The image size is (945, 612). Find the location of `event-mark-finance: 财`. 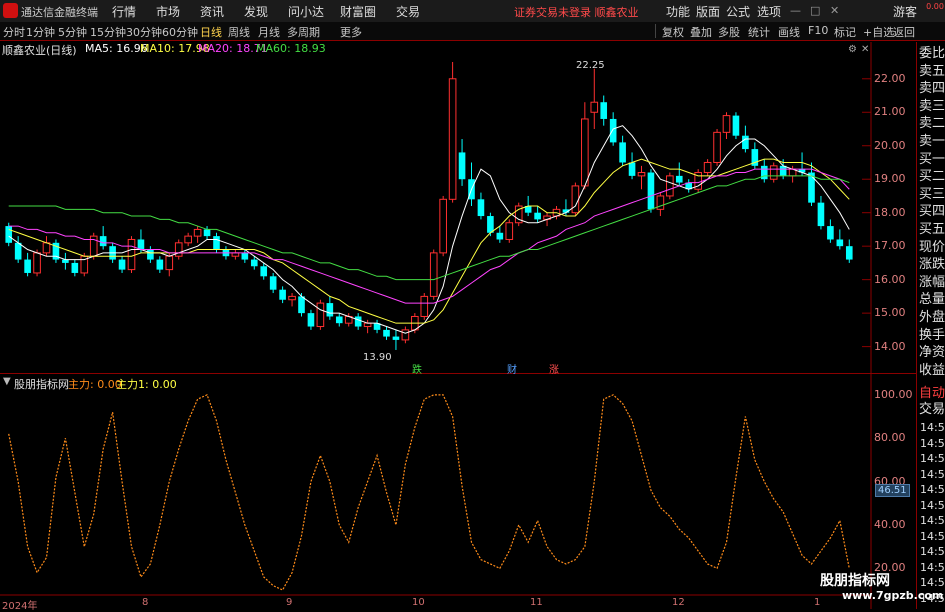

event-mark-finance: 财 is located at coordinates (512, 368).